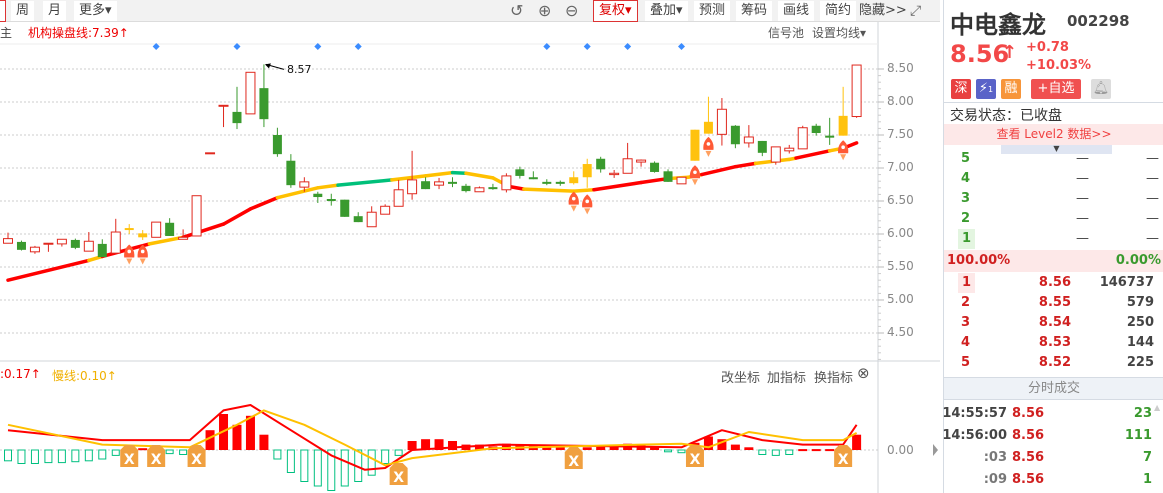 The image size is (1163, 493). What do you see at coordinates (833, 376) in the screenshot?
I see `switch-indicator-button: 换指标` at bounding box center [833, 376].